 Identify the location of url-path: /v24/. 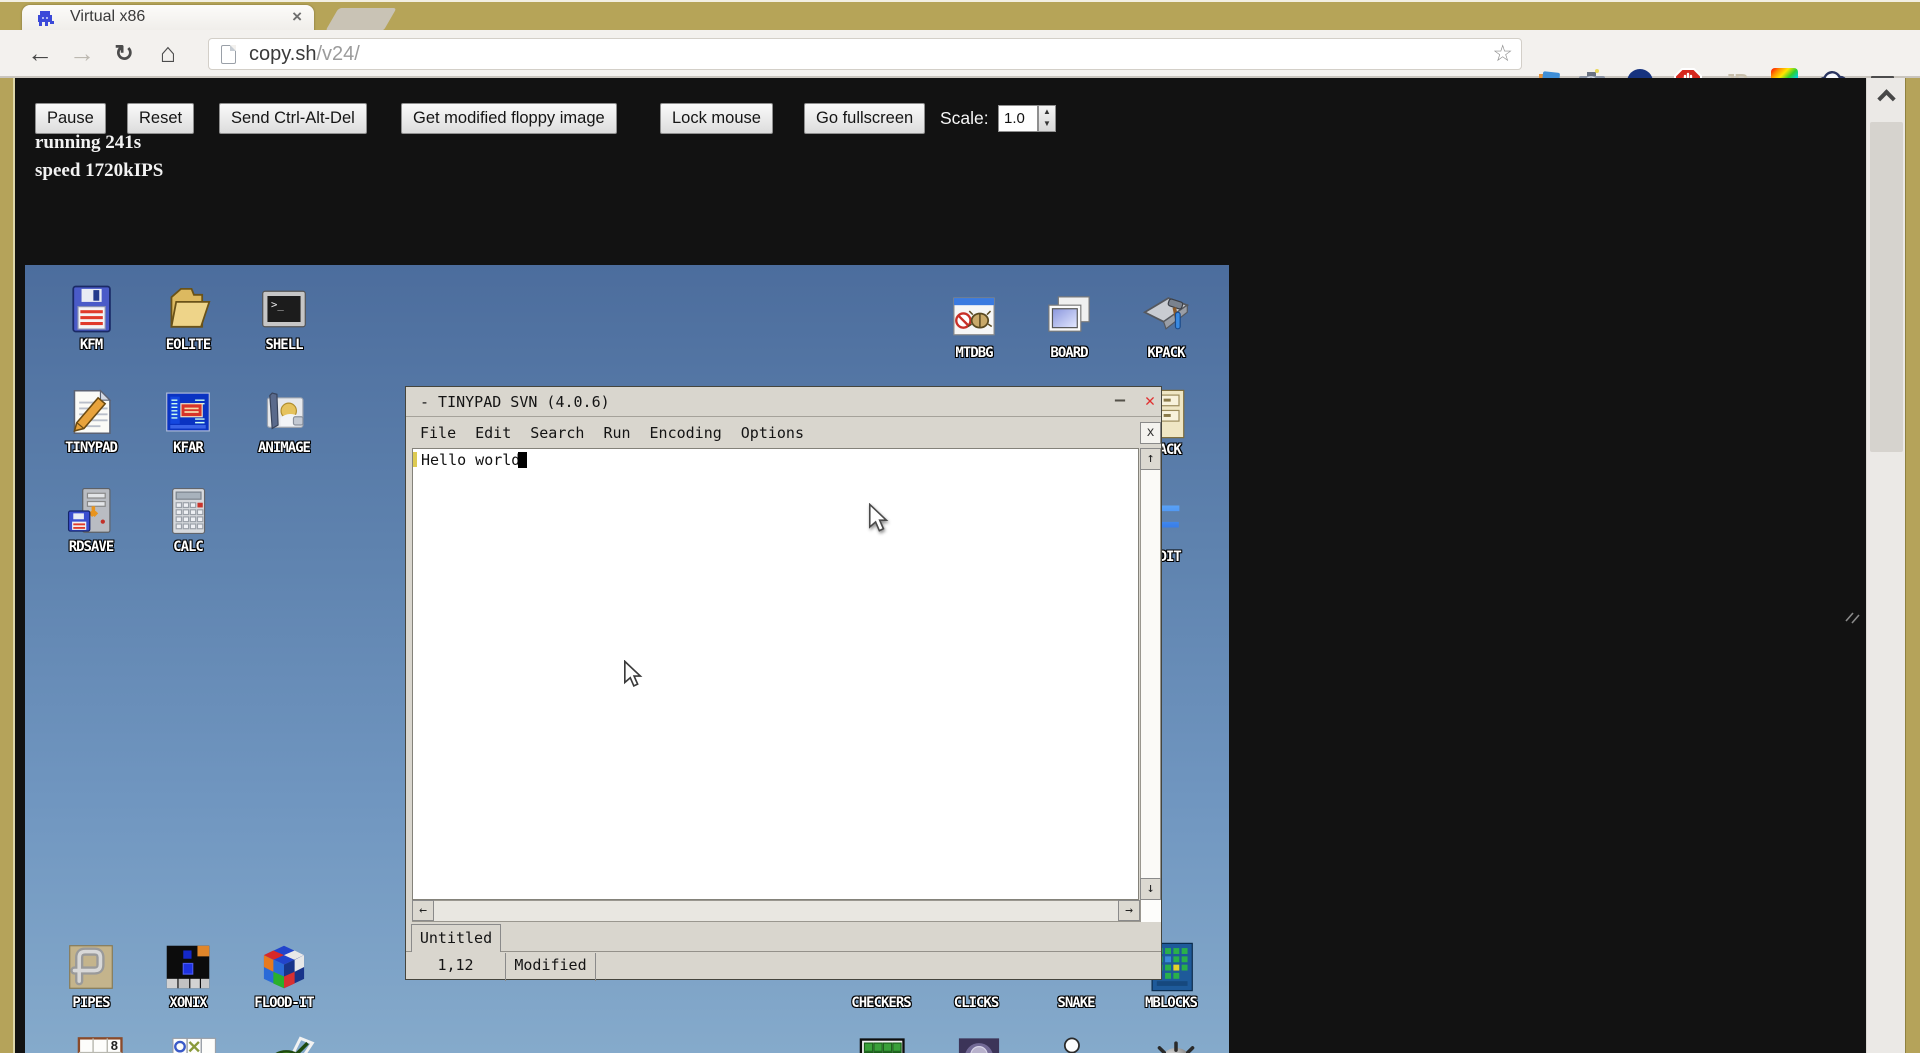
(338, 54).